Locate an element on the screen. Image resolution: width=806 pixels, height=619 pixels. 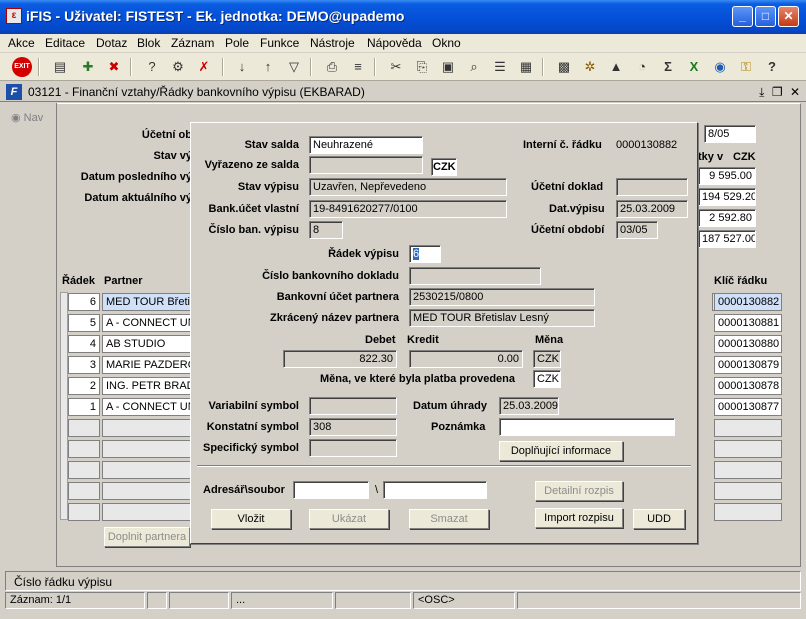
find-icon: ⌕ is located at coordinates (474, 67).